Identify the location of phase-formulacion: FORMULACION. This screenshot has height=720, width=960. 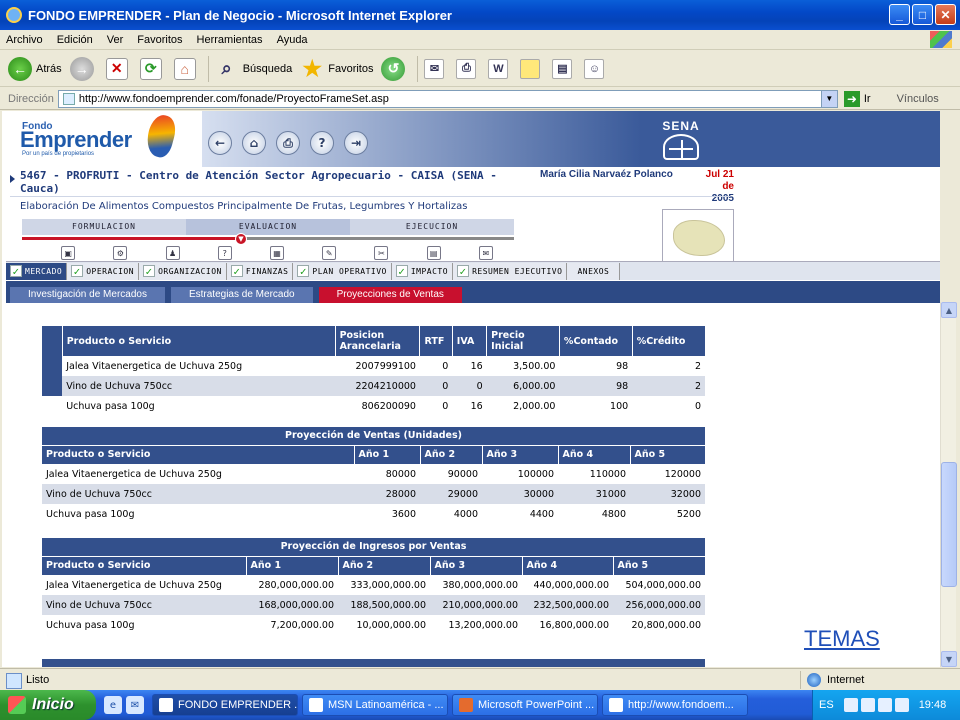
(104, 227).